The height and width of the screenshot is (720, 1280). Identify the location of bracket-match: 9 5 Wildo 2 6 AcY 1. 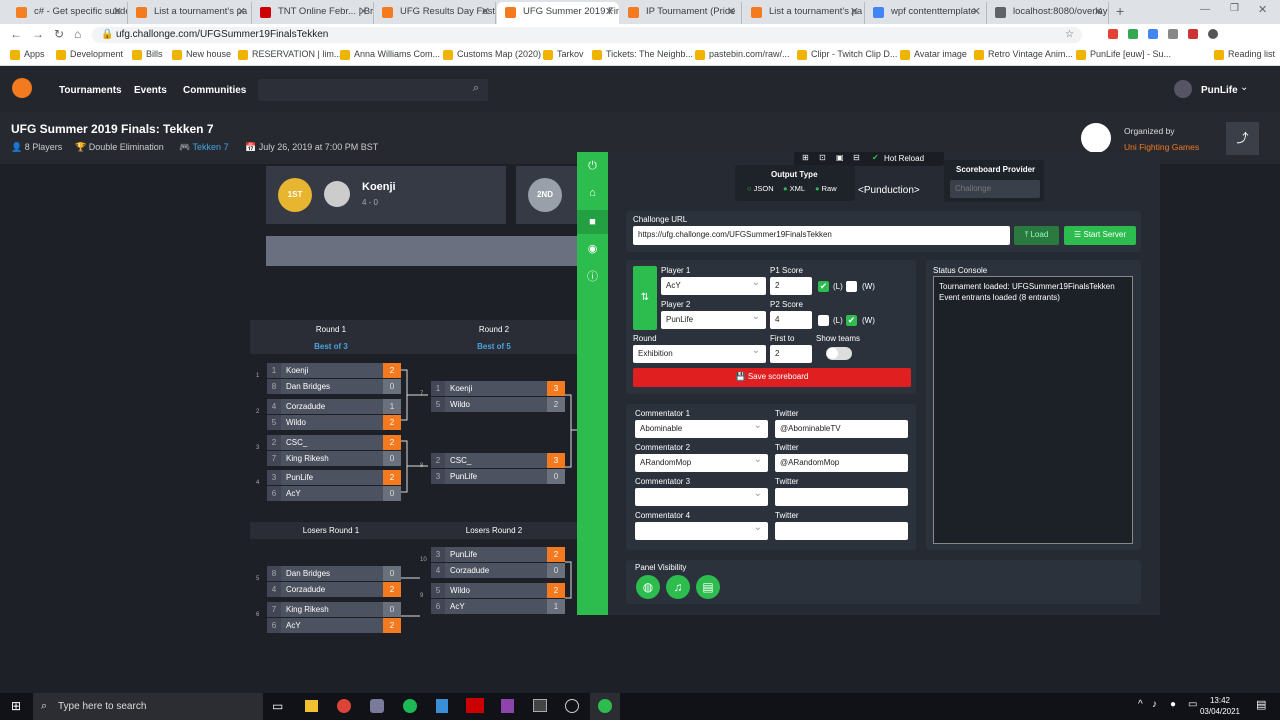
(492, 599).